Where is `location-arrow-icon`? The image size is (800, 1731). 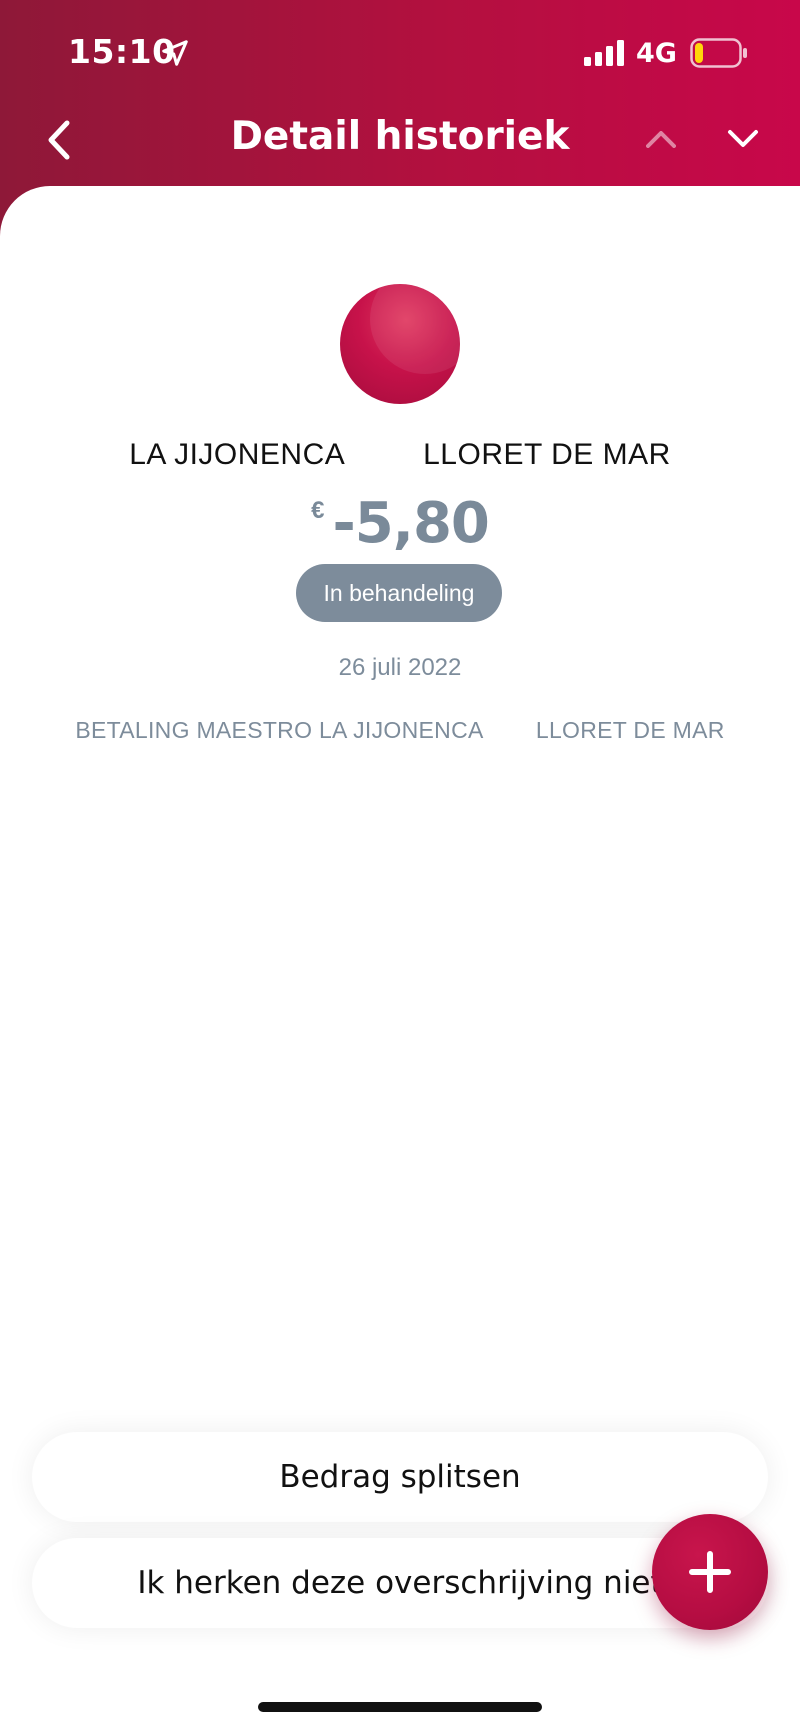
location-arrow-icon is located at coordinates (175, 53).